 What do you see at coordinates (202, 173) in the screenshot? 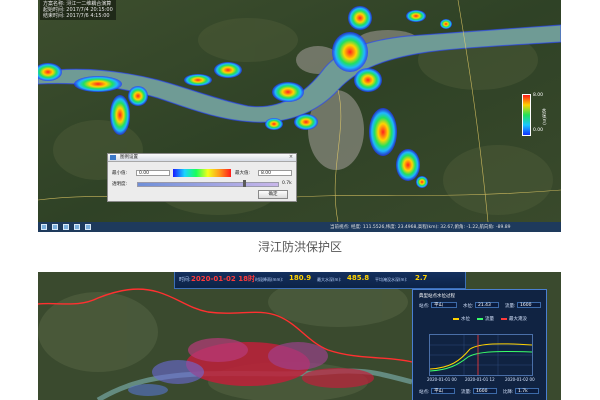
I see `color-ramp` at bounding box center [202, 173].